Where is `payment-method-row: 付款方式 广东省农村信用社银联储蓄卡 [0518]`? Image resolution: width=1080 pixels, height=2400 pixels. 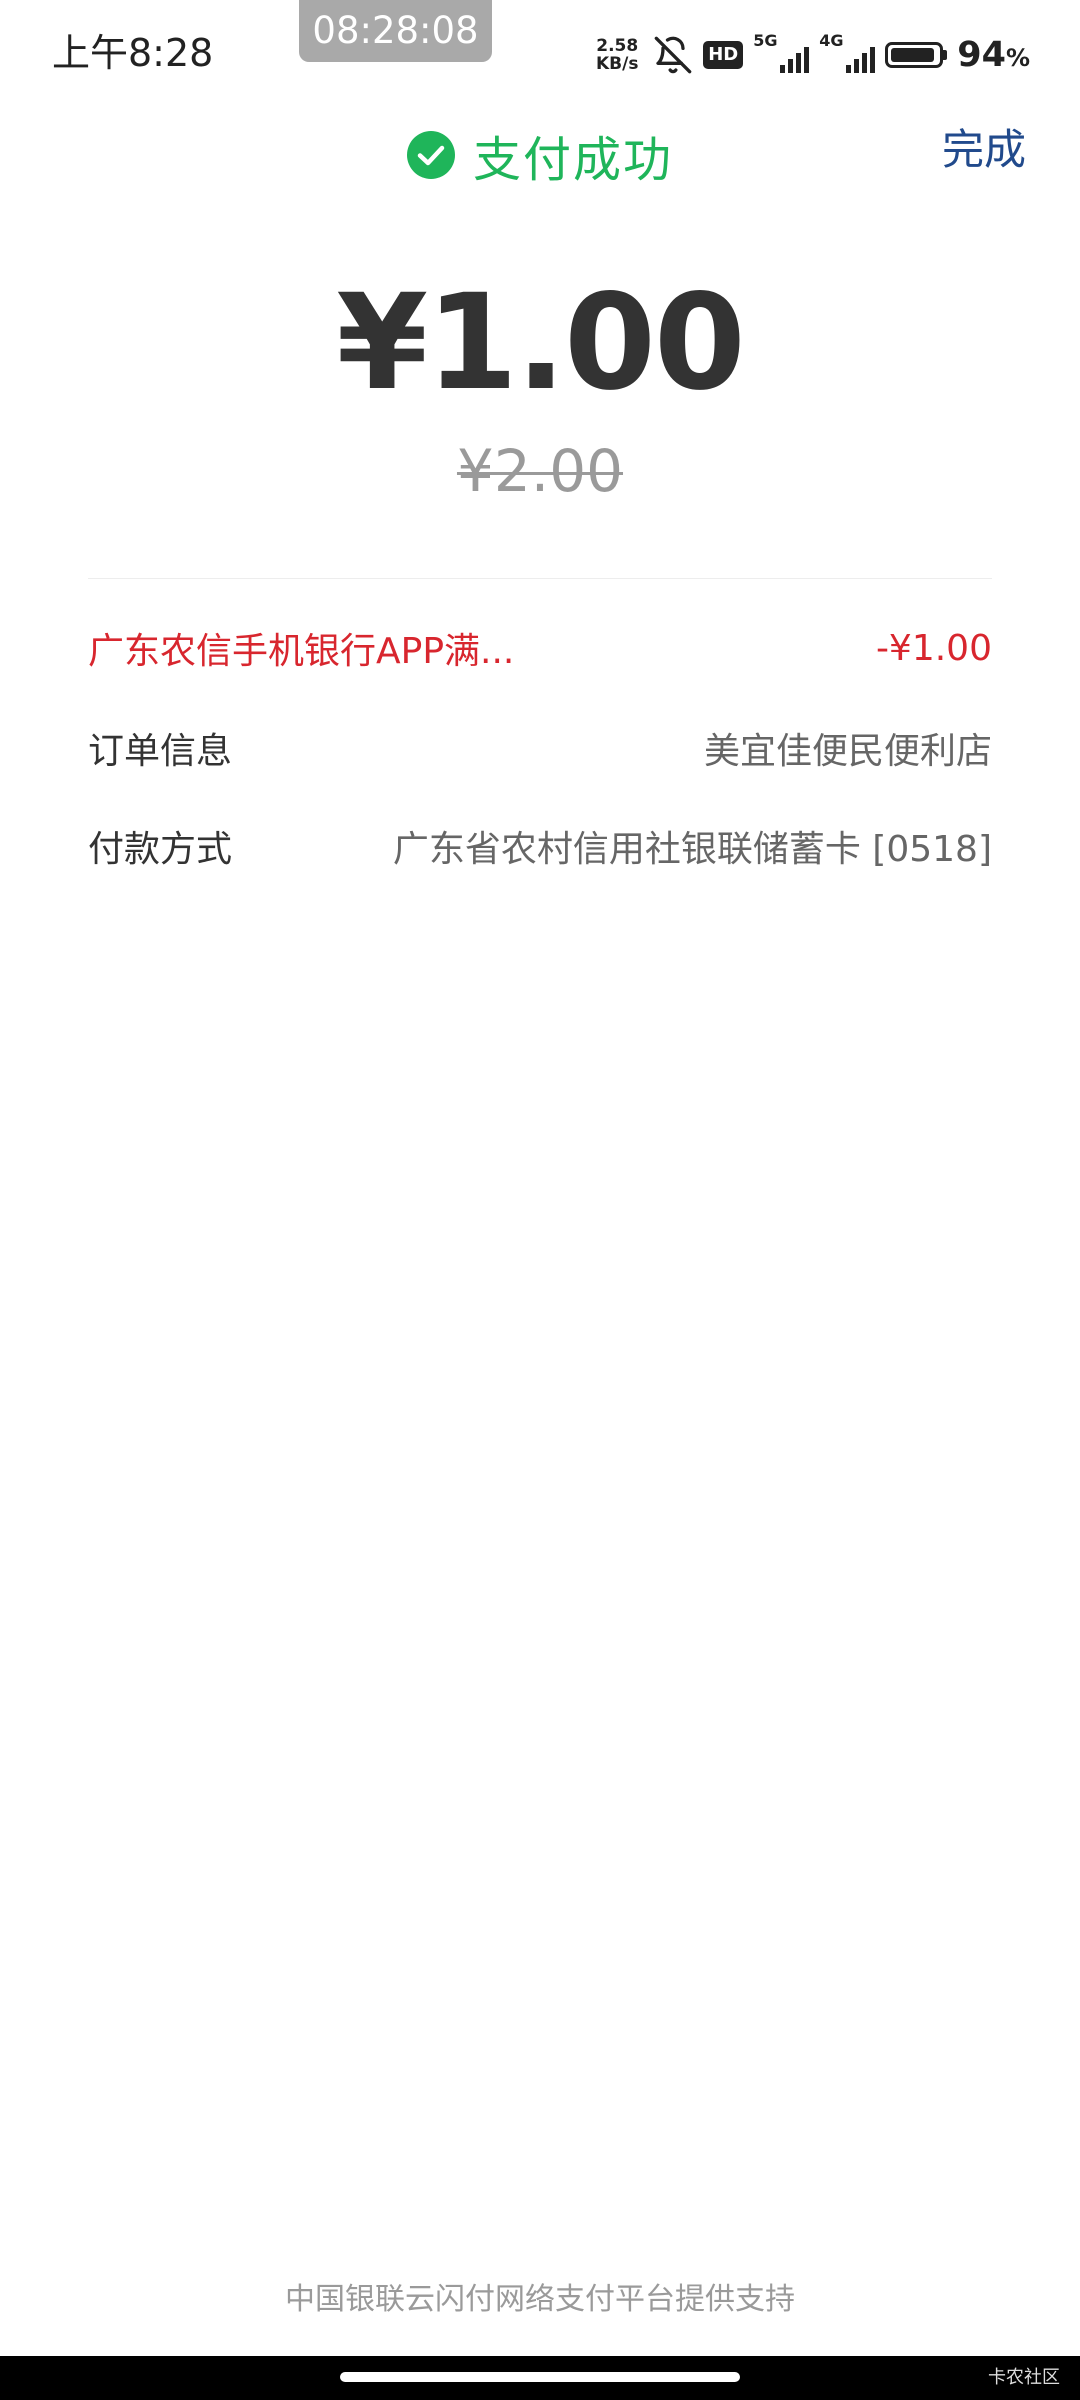
payment-method-row: 付款方式 广东省农村信用社银联储蓄卡 [0518] is located at coordinates (540, 846).